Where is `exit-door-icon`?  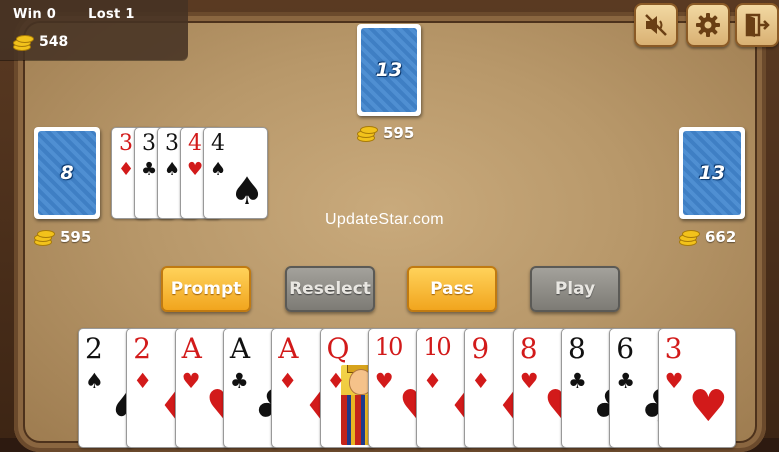 exit-door-icon is located at coordinates (757, 25).